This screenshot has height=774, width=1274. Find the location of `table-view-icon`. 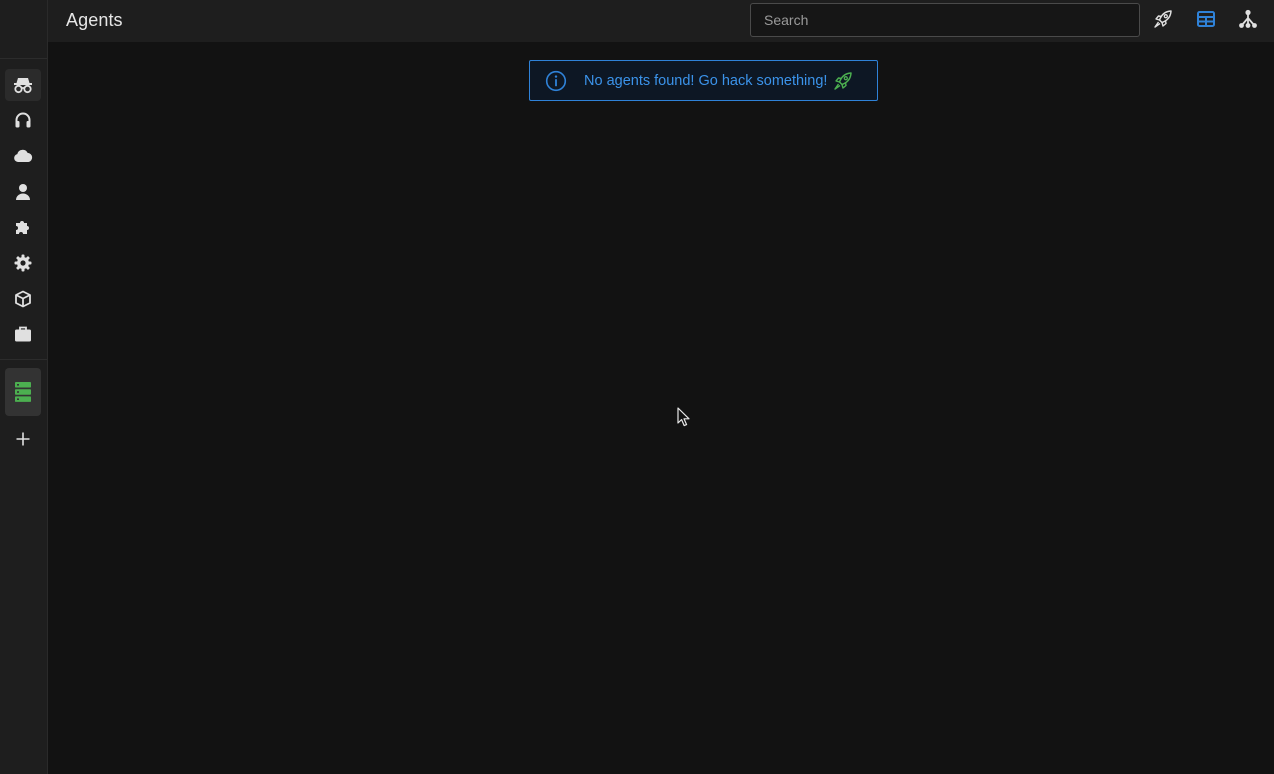

table-view-icon is located at coordinates (1206, 21).